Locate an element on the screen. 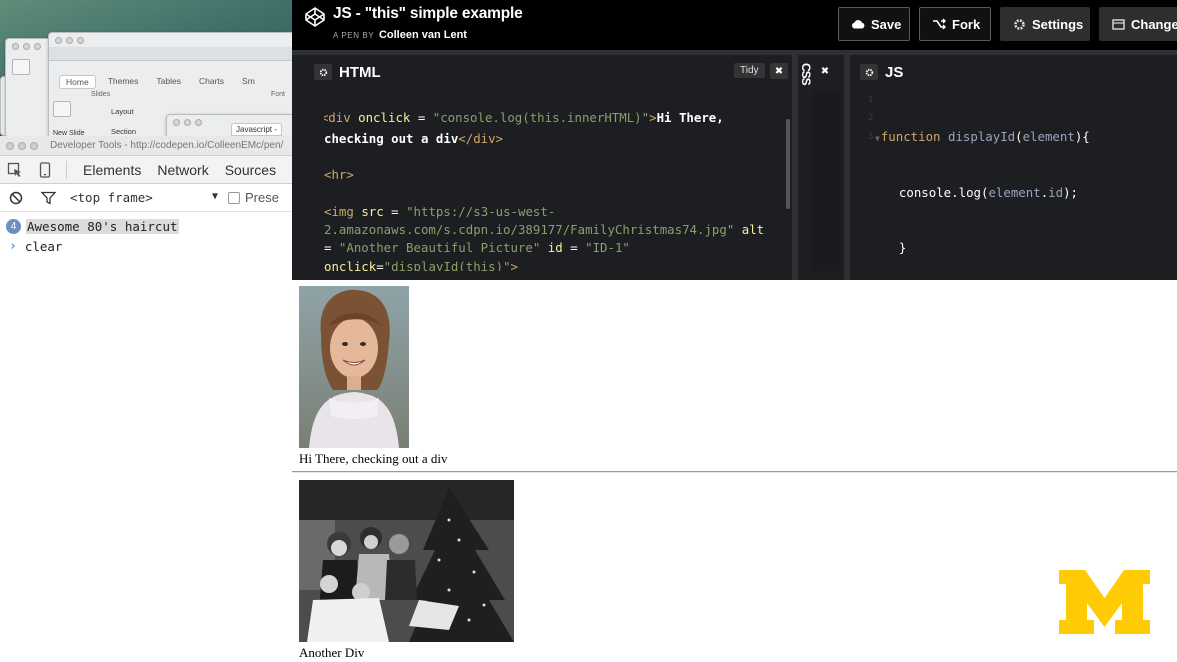 Image resolution: width=1177 pixels, height=662 pixels. group-label-font: Font is located at coordinates (278, 94).